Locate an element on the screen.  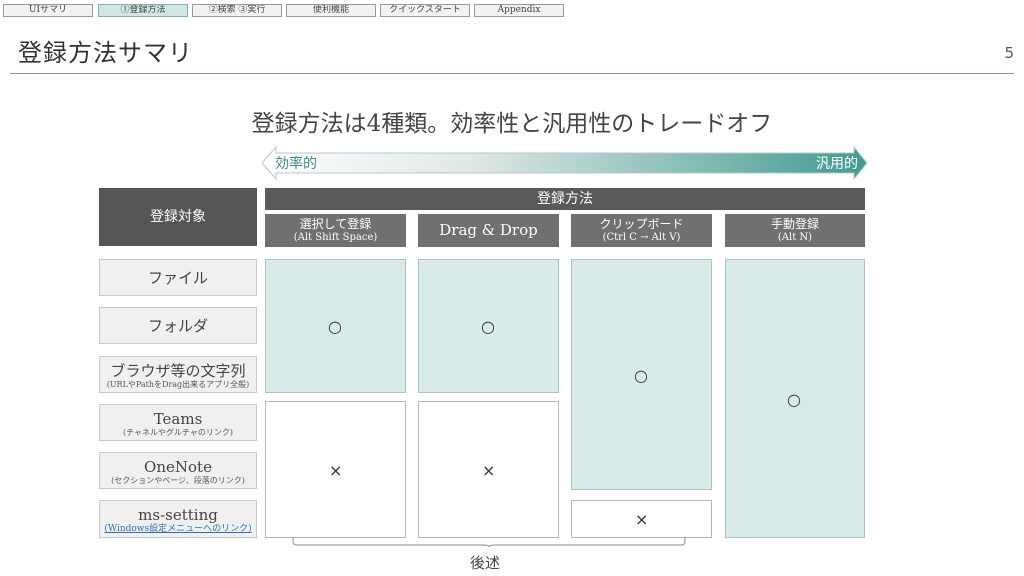
method-drag-drop: Drag & Drop is located at coordinates (488, 230).